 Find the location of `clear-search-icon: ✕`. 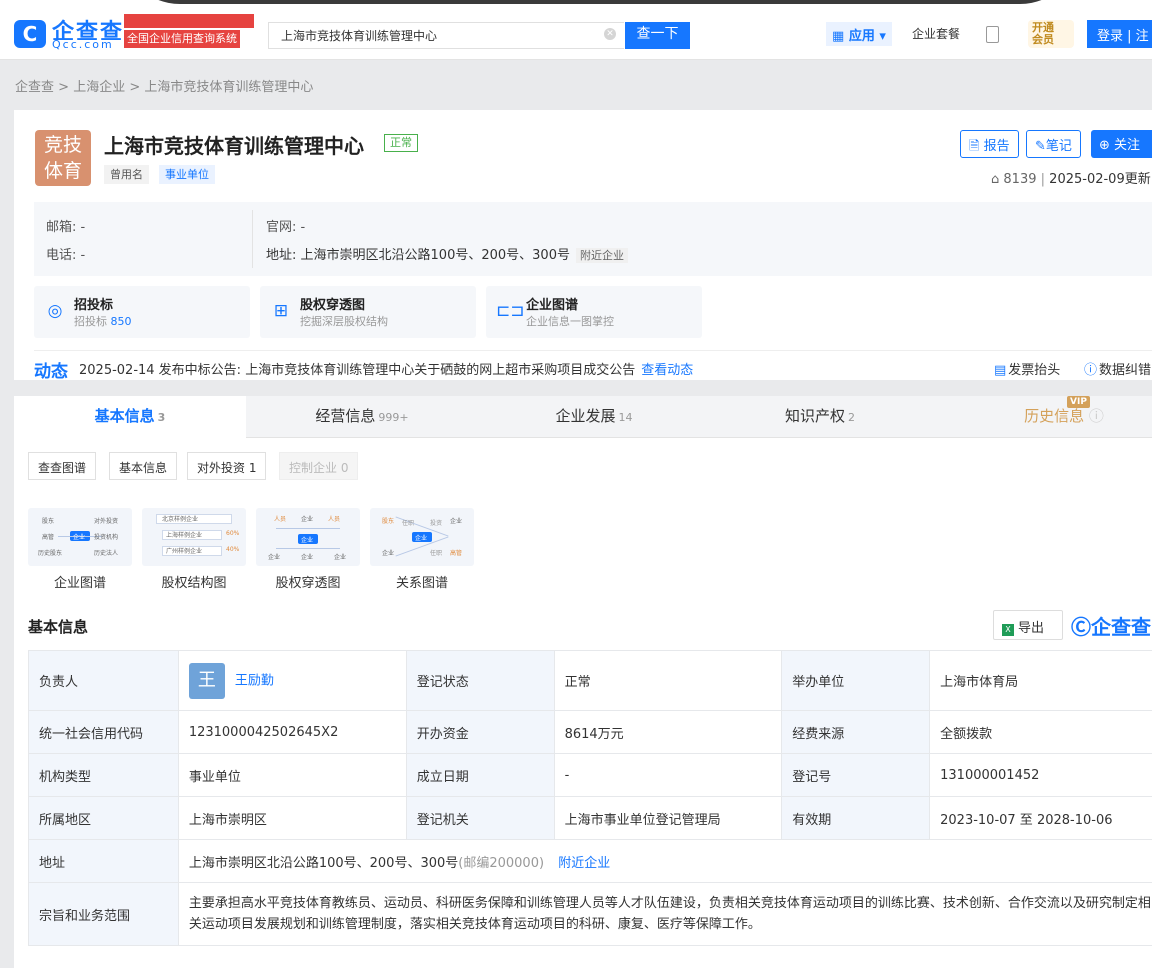

clear-search-icon: ✕ is located at coordinates (610, 34).